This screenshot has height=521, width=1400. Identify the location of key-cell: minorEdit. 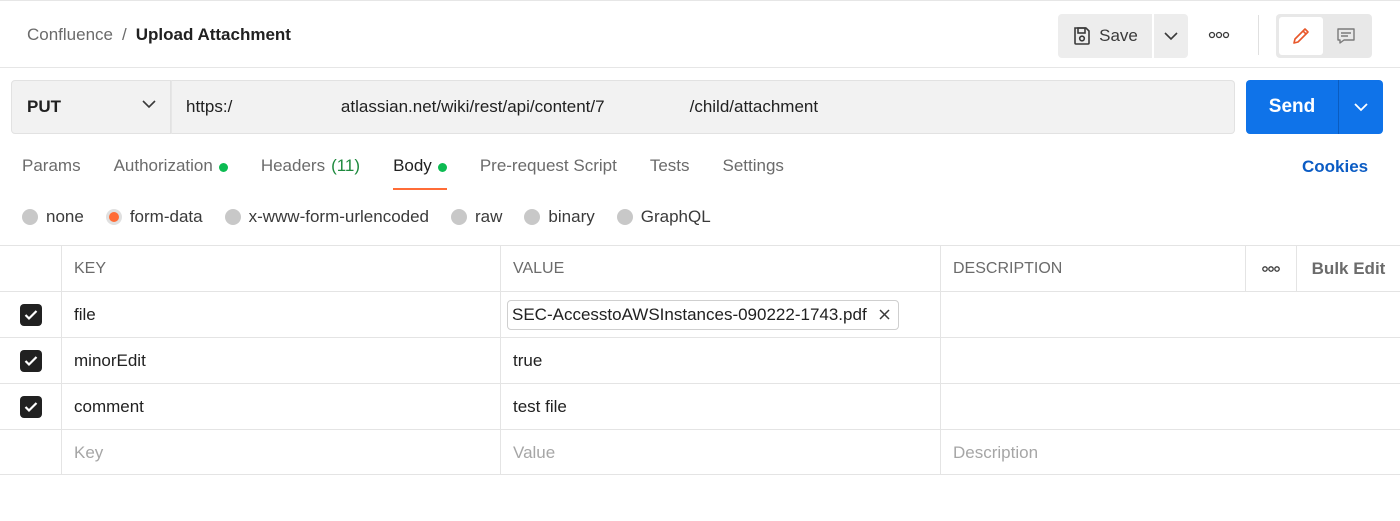
(281, 360).